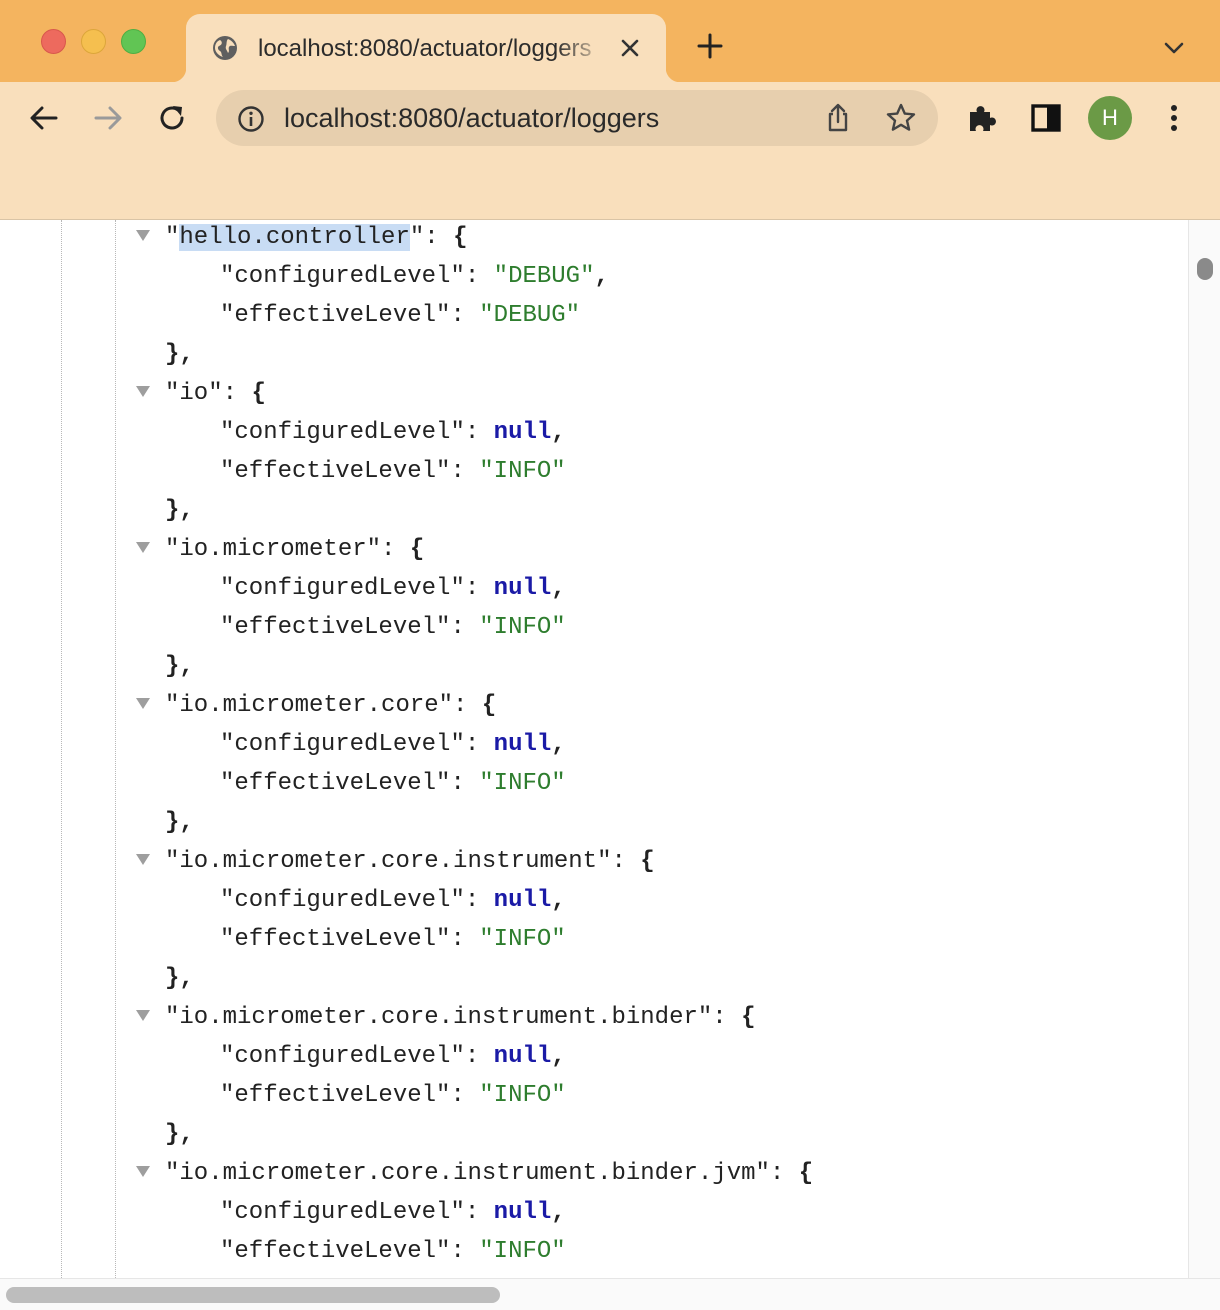  I want to click on arrow-left-icon, so click(44, 118).